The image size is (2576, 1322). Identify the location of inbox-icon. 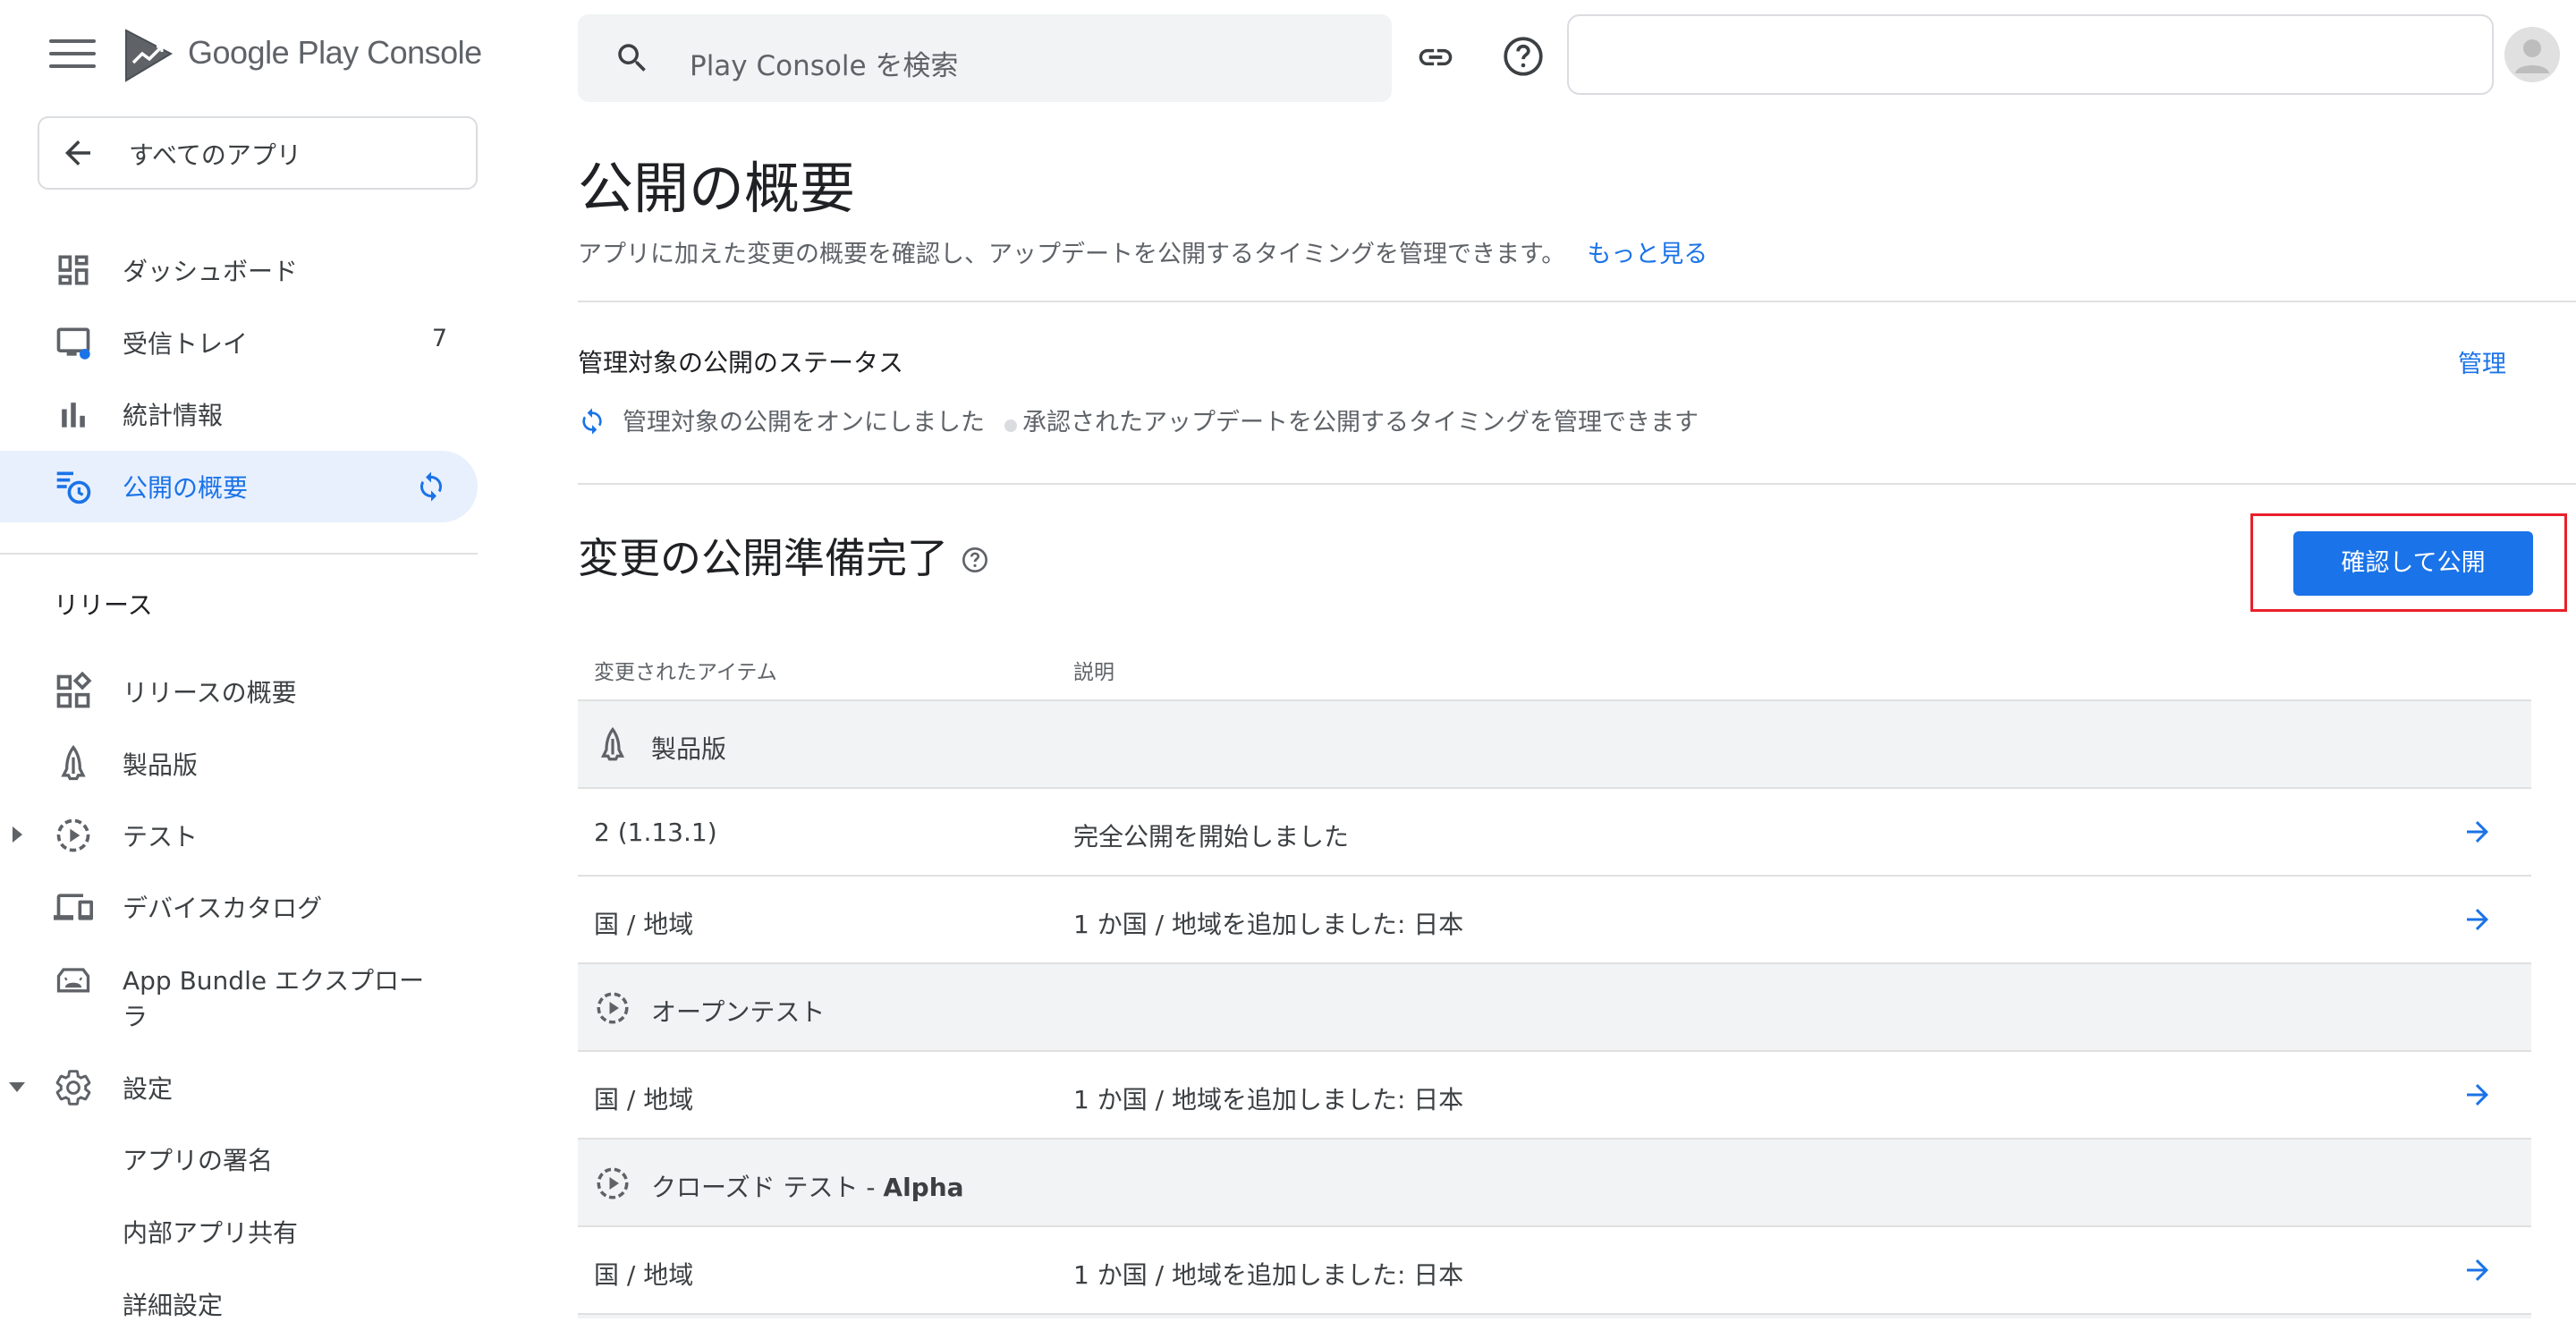
(73, 343).